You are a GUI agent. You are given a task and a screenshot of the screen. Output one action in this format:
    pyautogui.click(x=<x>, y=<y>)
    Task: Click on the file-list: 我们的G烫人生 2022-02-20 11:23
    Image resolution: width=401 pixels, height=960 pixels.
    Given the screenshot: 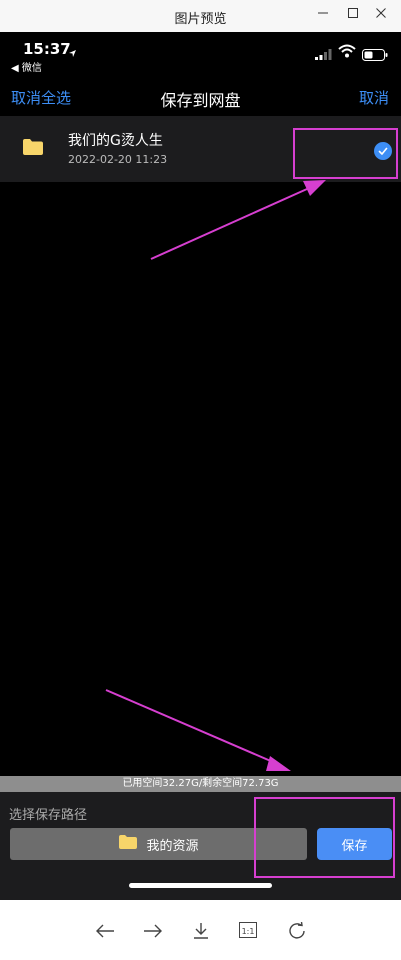 What is the action you would take?
    pyautogui.click(x=200, y=149)
    